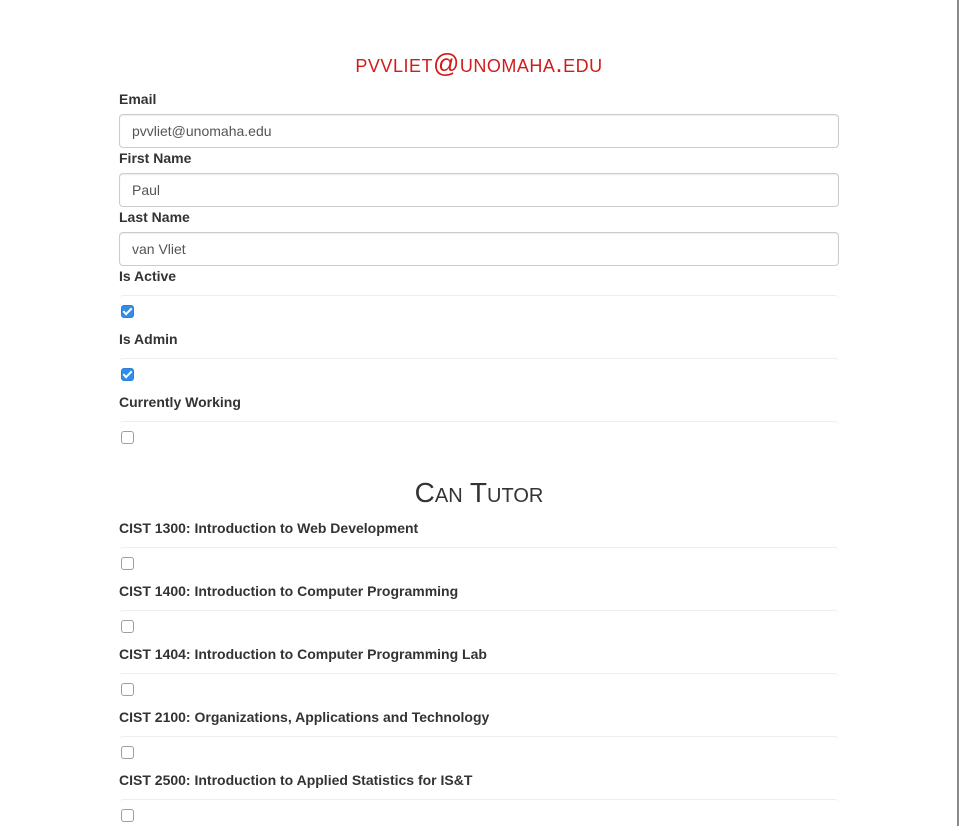 This screenshot has height=831, width=959. What do you see at coordinates (148, 276) in the screenshot?
I see `is-active-label: Is Active` at bounding box center [148, 276].